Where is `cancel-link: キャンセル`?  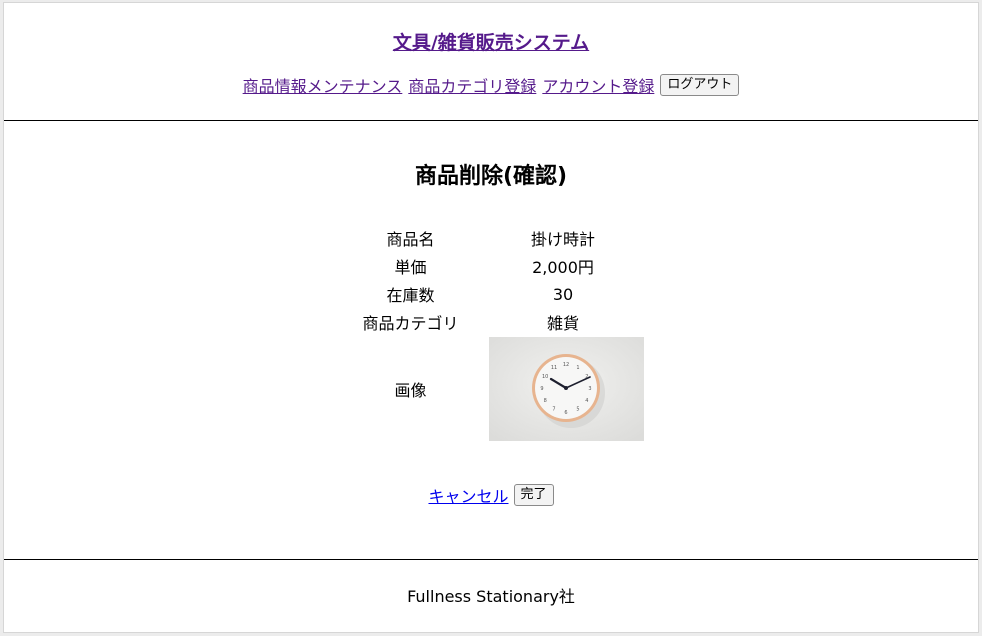 cancel-link: キャンセル is located at coordinates (468, 495).